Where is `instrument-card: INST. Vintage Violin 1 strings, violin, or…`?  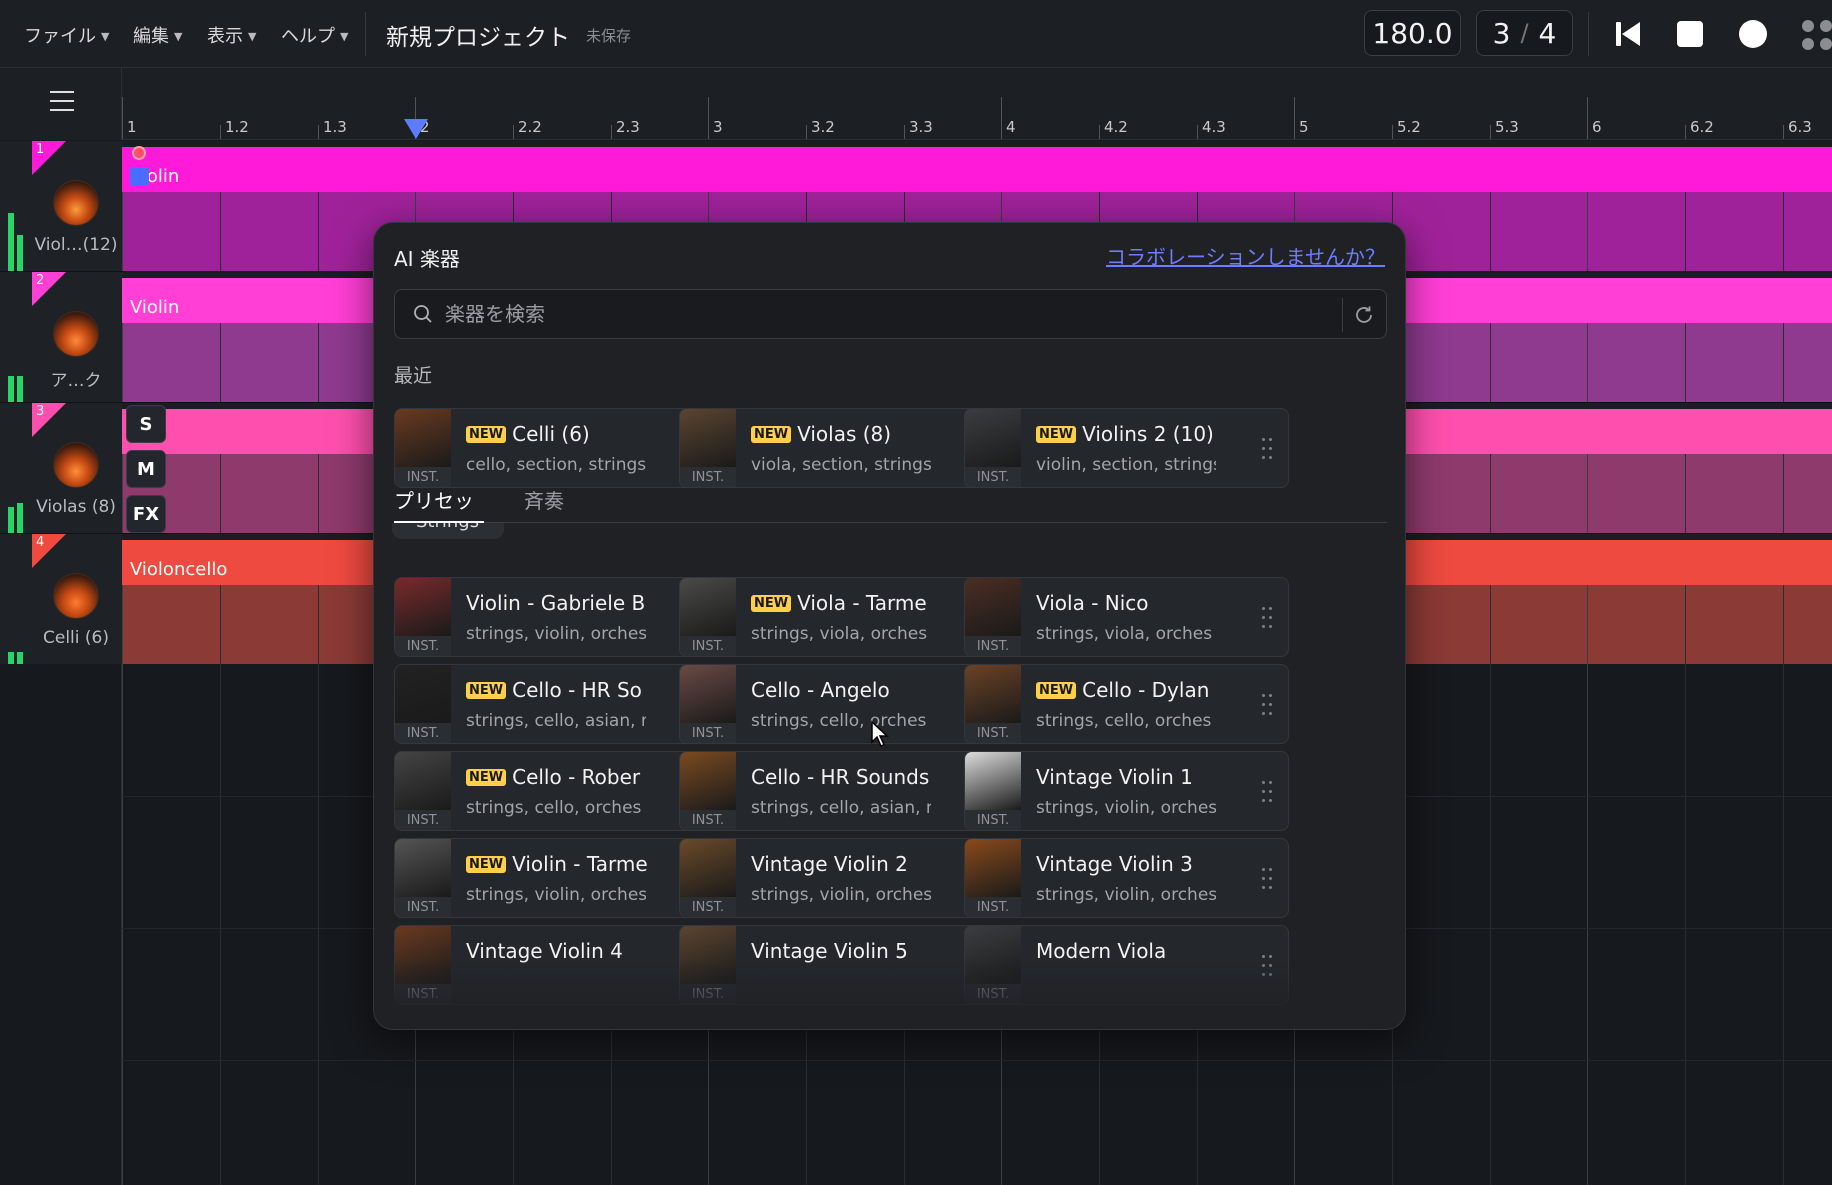 instrument-card: INST. Vintage Violin 1 strings, violin, or… is located at coordinates (1126, 791).